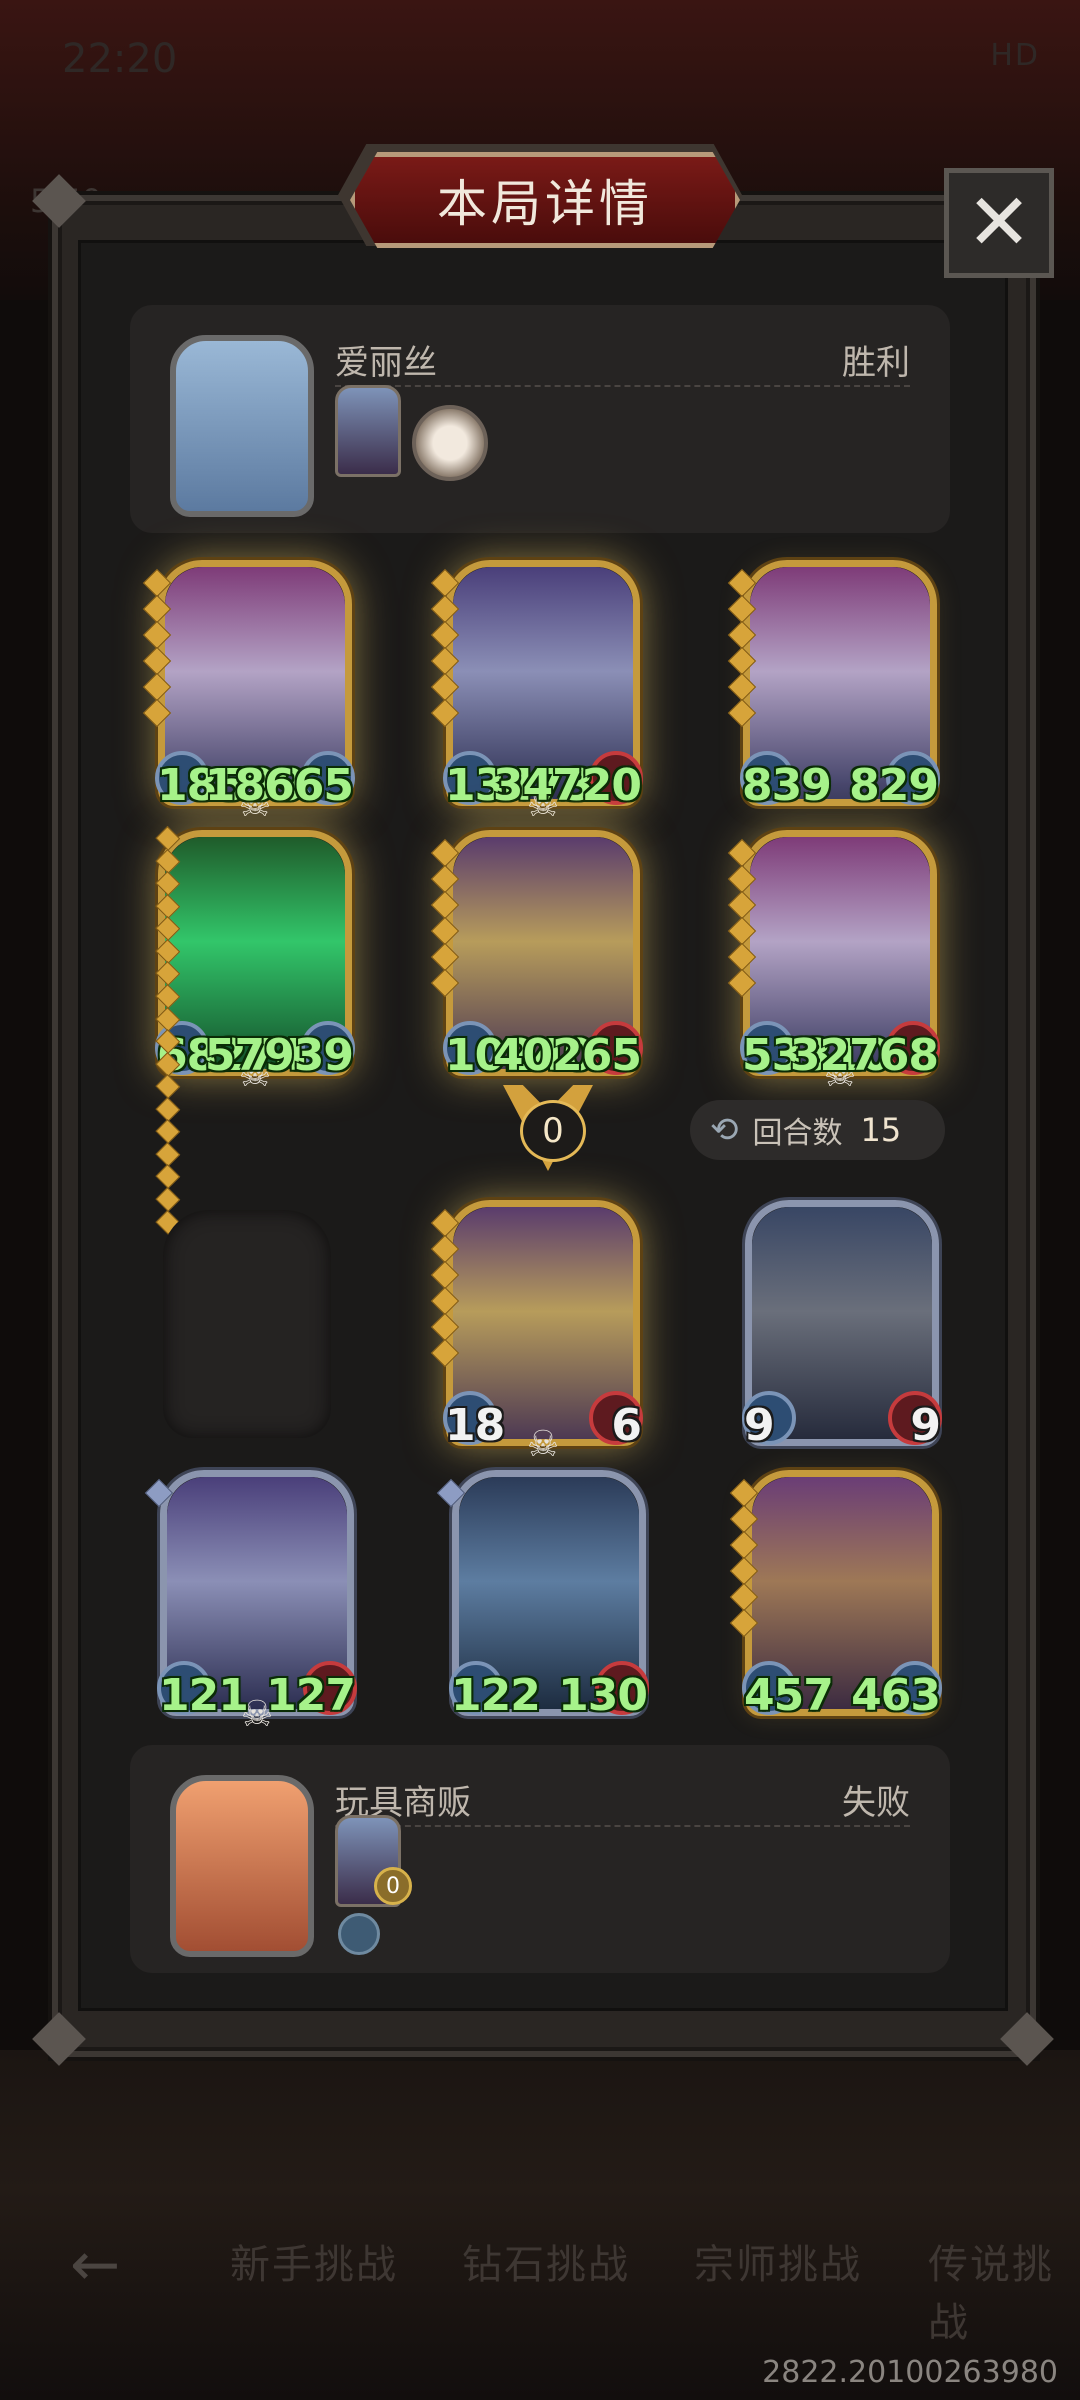 The height and width of the screenshot is (2400, 1080). Describe the element at coordinates (279, 785) in the screenshot. I see `card-health: 18665` at that location.